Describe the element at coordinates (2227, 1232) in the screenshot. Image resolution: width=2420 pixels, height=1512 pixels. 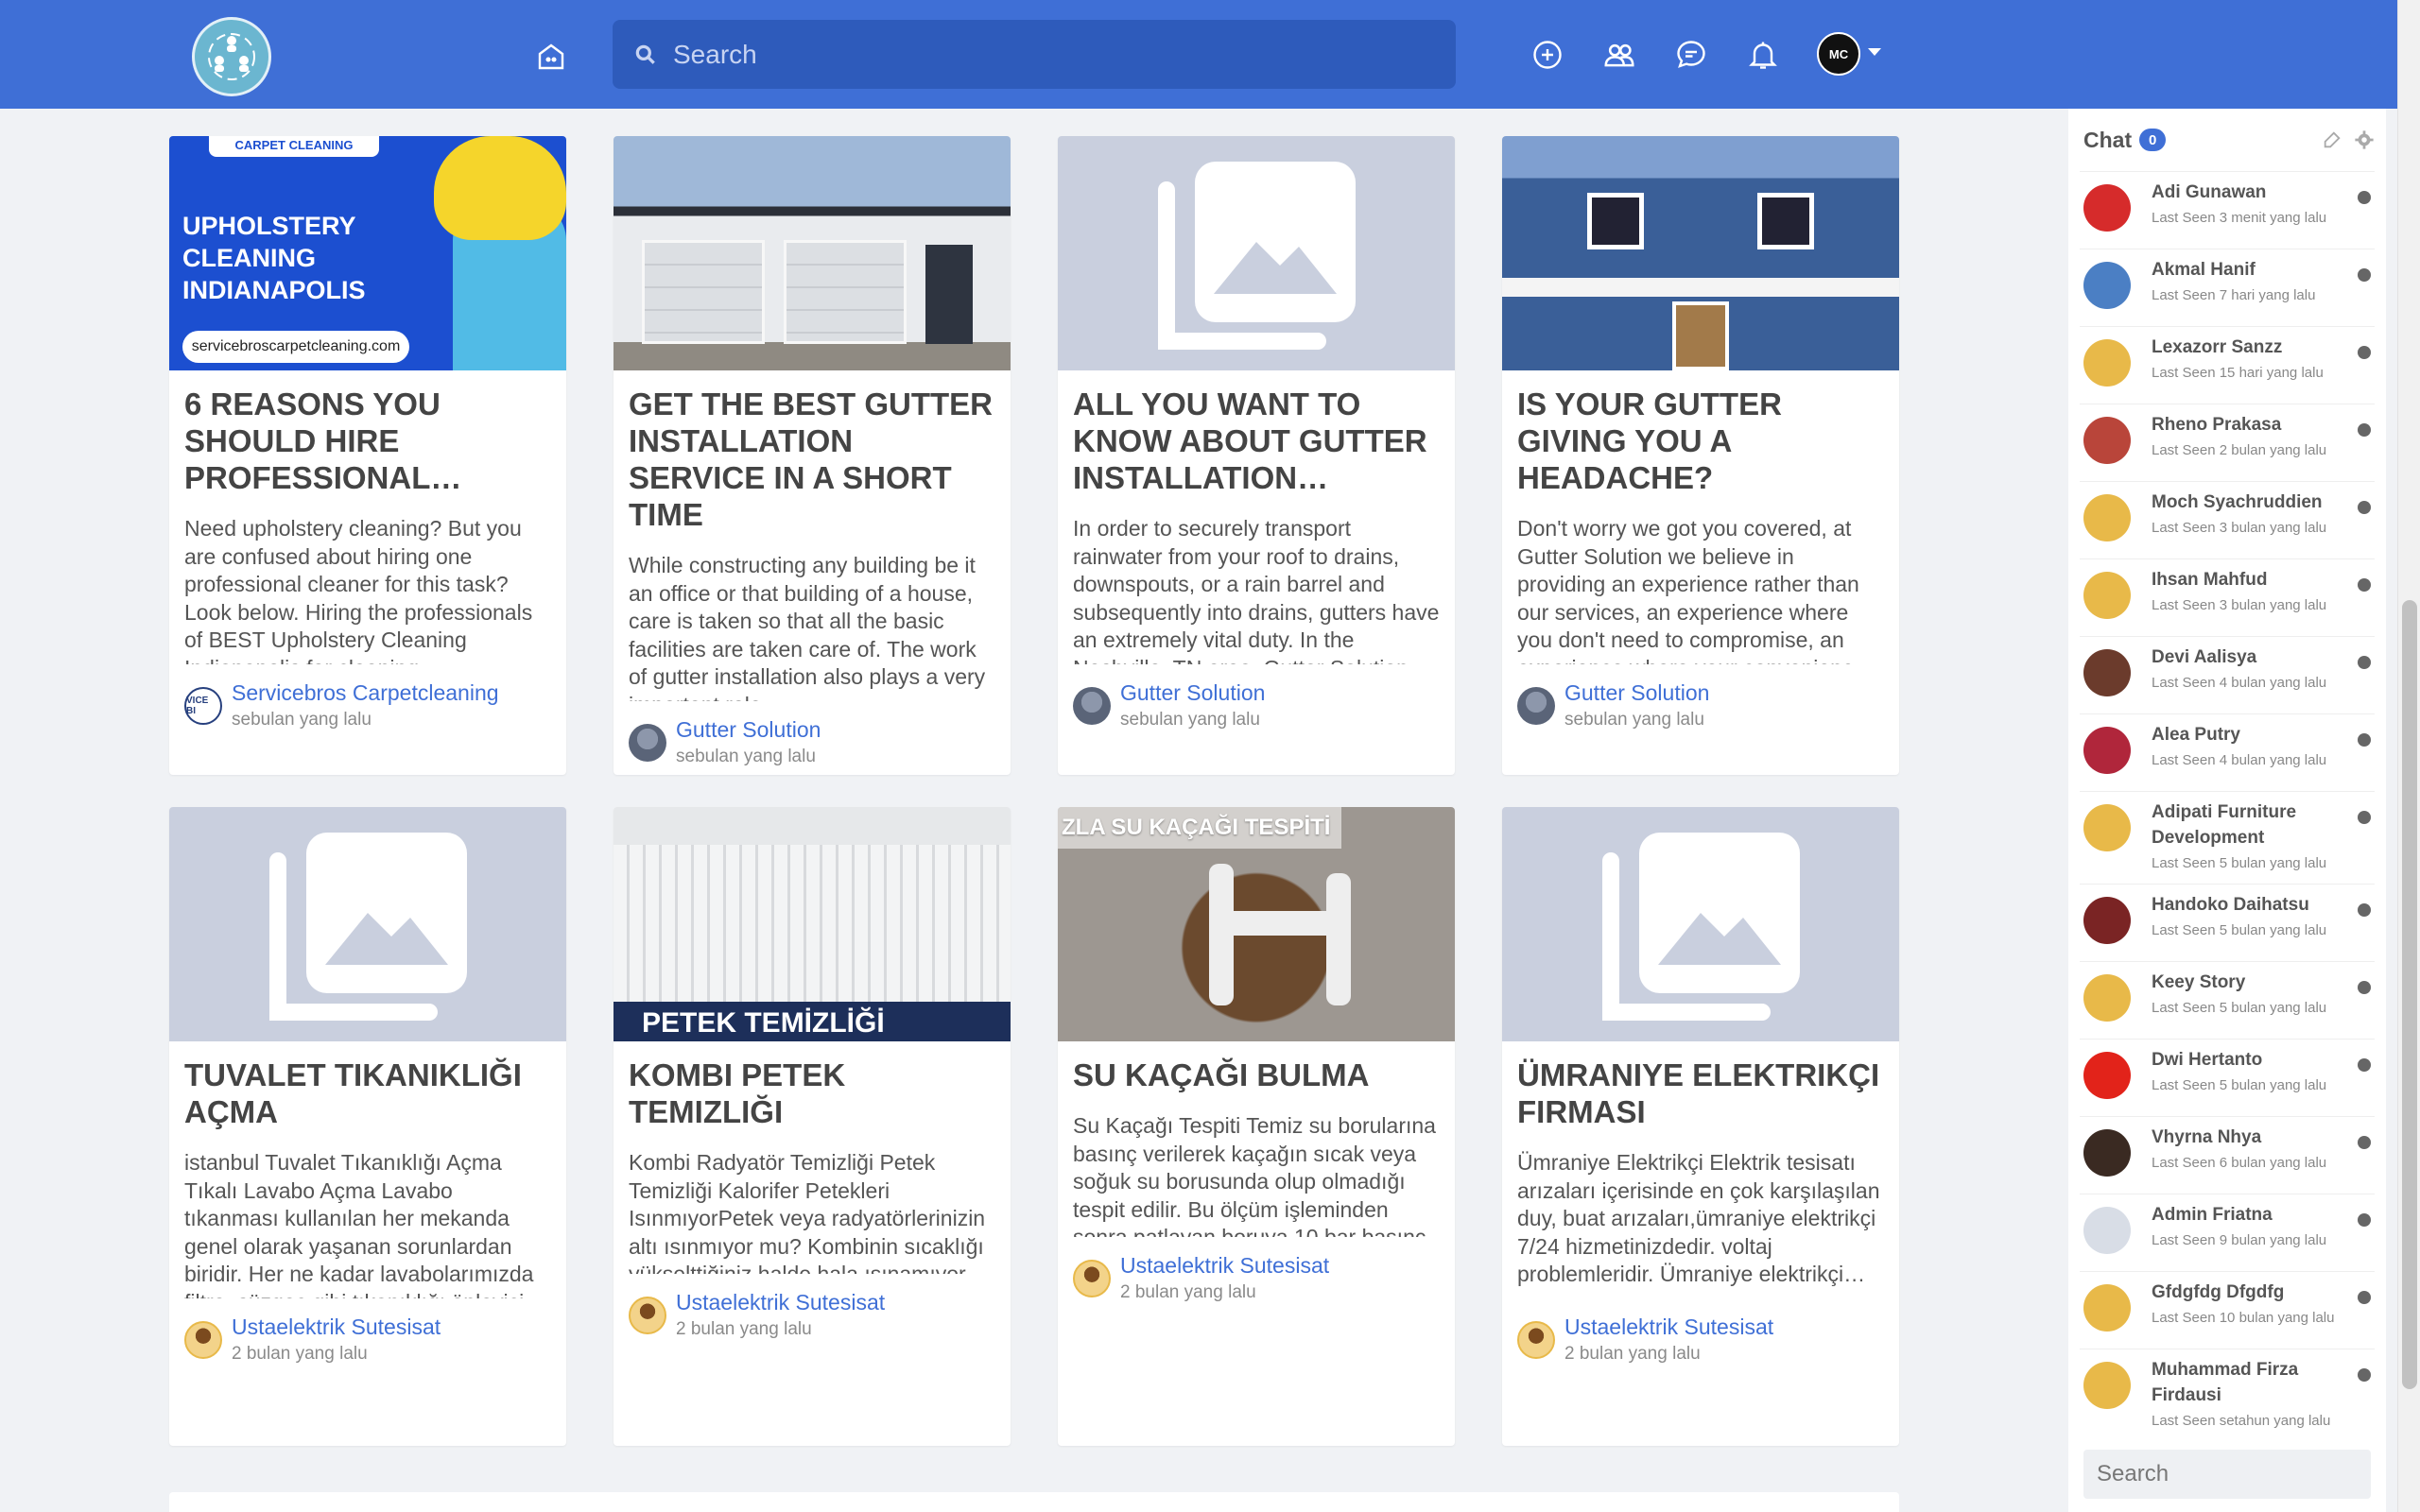
I see `chat-user-item: Admin Friatna Last Seen 9 bulan yang lalu` at that location.